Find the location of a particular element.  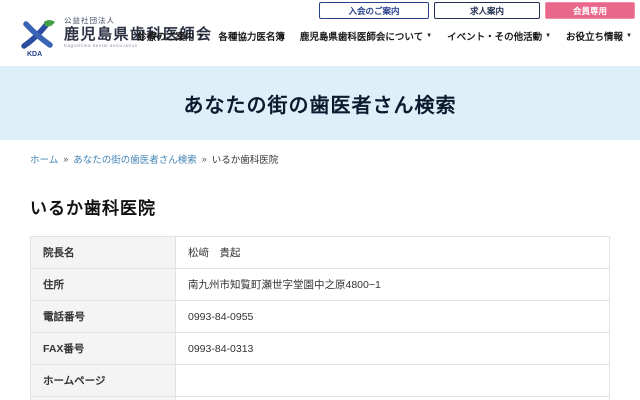

header-button: 会員専用 is located at coordinates (590, 10).